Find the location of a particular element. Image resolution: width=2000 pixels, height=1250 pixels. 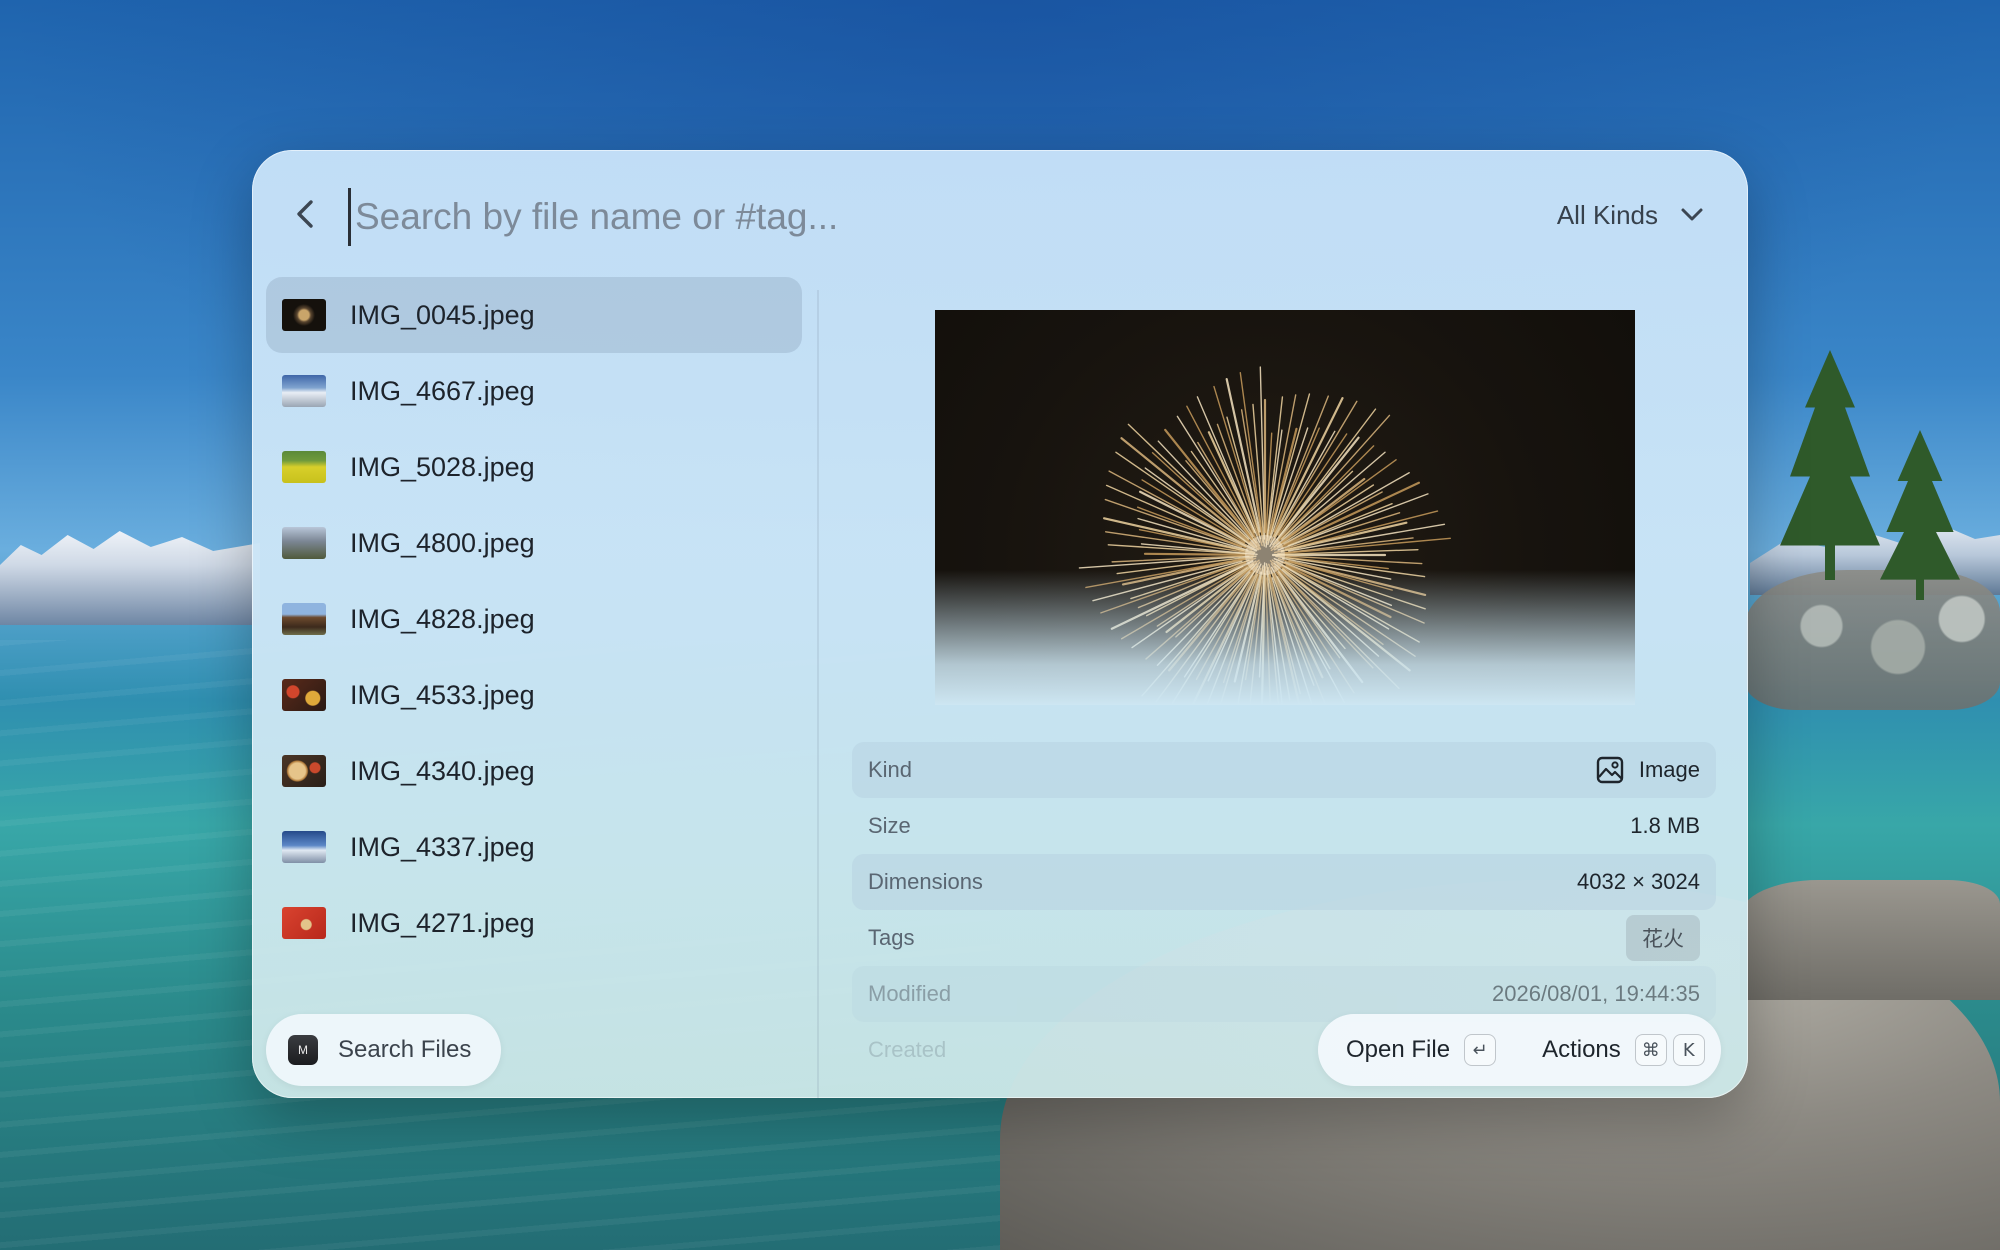

open-file-button: Open File ↵ is located at coordinates (1421, 1050).